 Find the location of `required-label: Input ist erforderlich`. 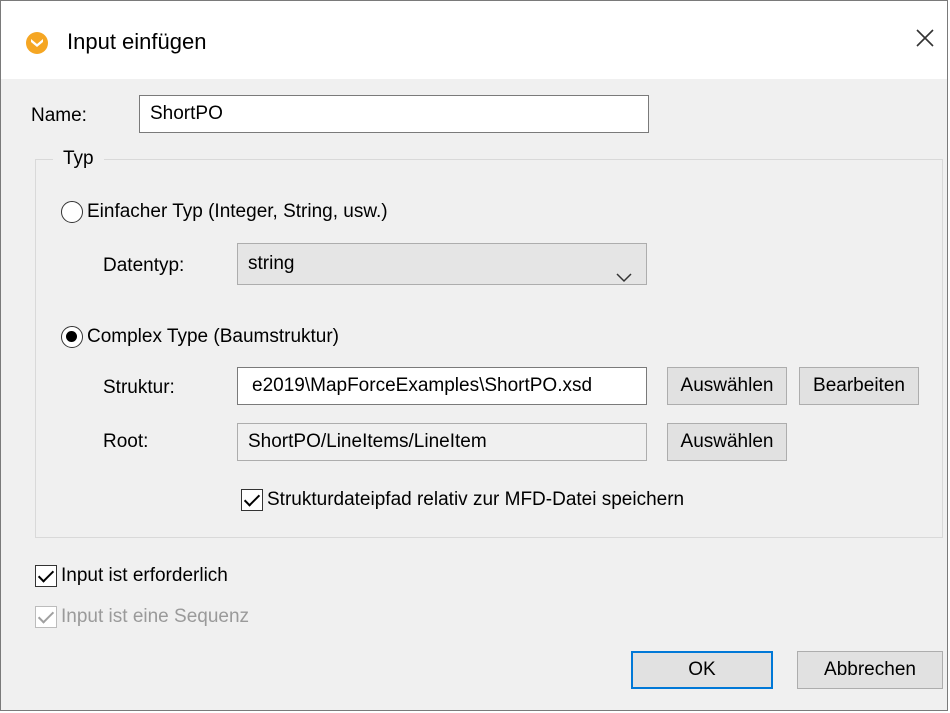

required-label: Input ist erforderlich is located at coordinates (144, 575).